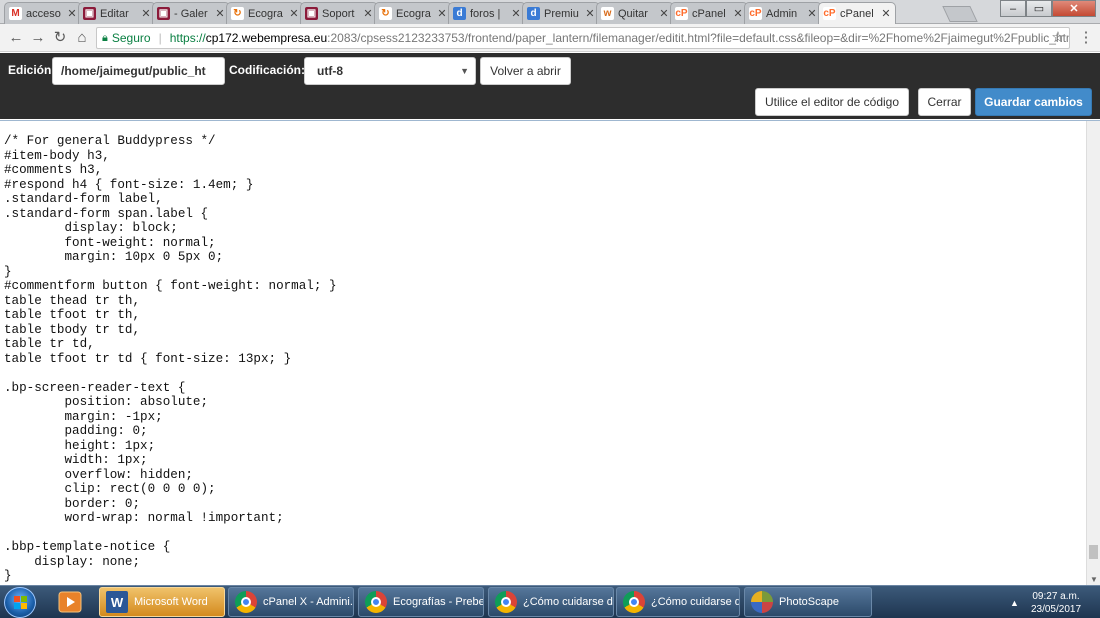 The height and width of the screenshot is (618, 1100). I want to click on taskbar-item: PhotoScape, so click(808, 602).